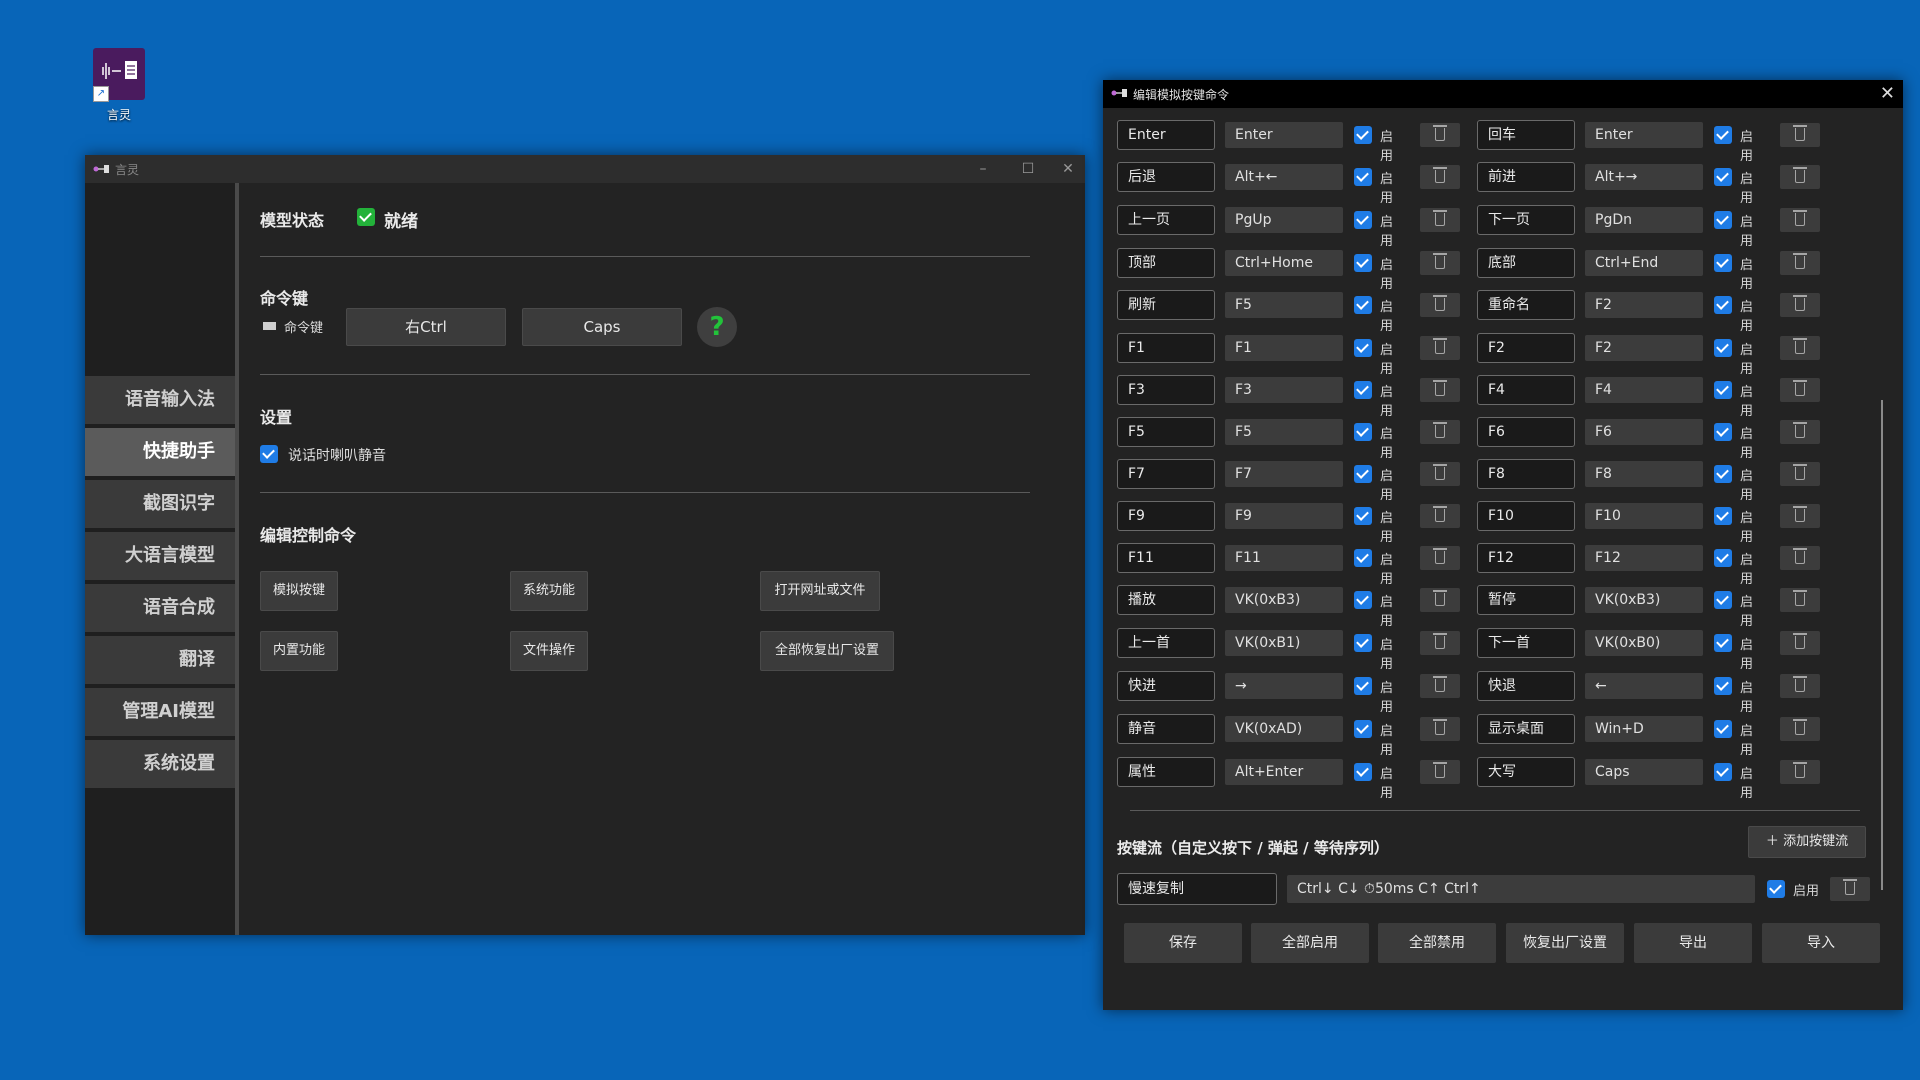 This screenshot has height=1080, width=1920. What do you see at coordinates (1644, 263) in the screenshot?
I see `command-key-input: Ctrl+End` at bounding box center [1644, 263].